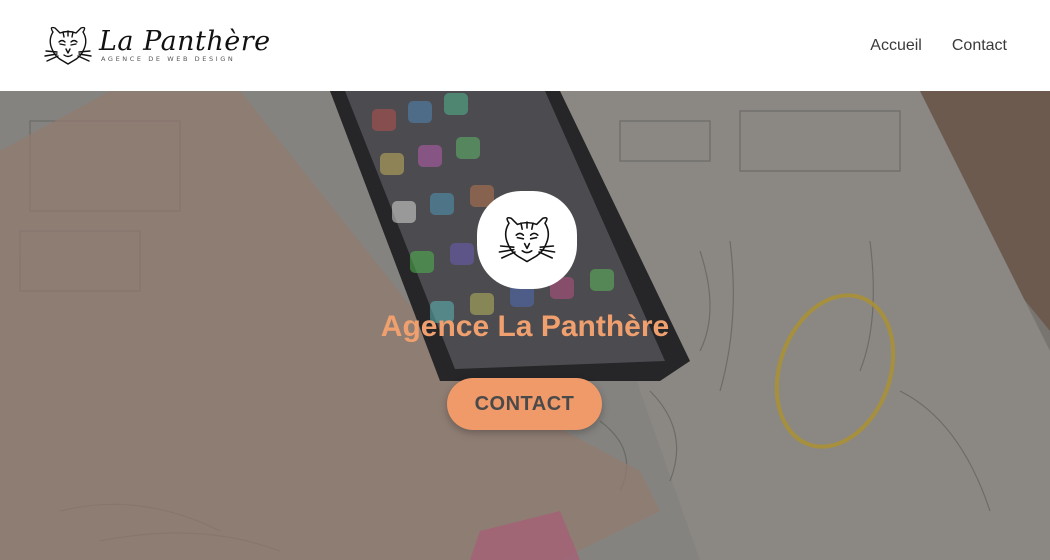 The image size is (1050, 560). What do you see at coordinates (979, 46) in the screenshot?
I see `nav-link-contact: Contact` at bounding box center [979, 46].